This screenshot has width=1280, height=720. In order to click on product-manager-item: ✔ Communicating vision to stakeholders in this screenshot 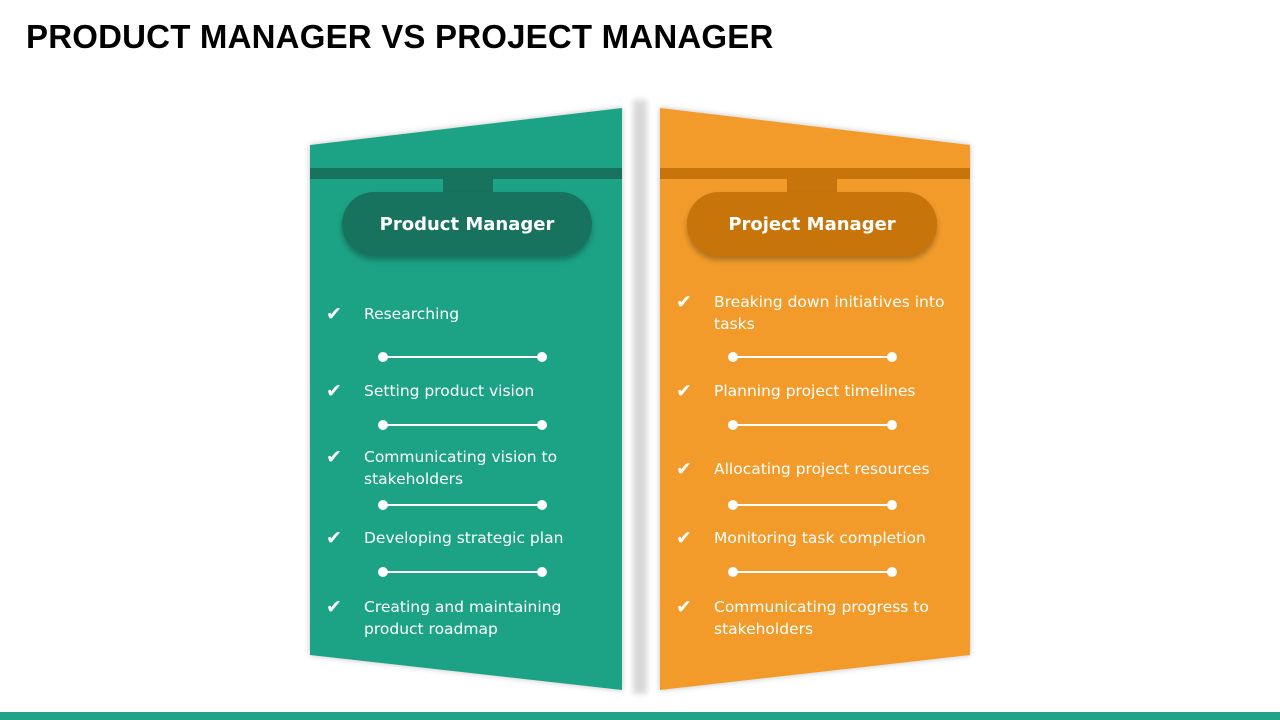, I will do `click(465, 468)`.